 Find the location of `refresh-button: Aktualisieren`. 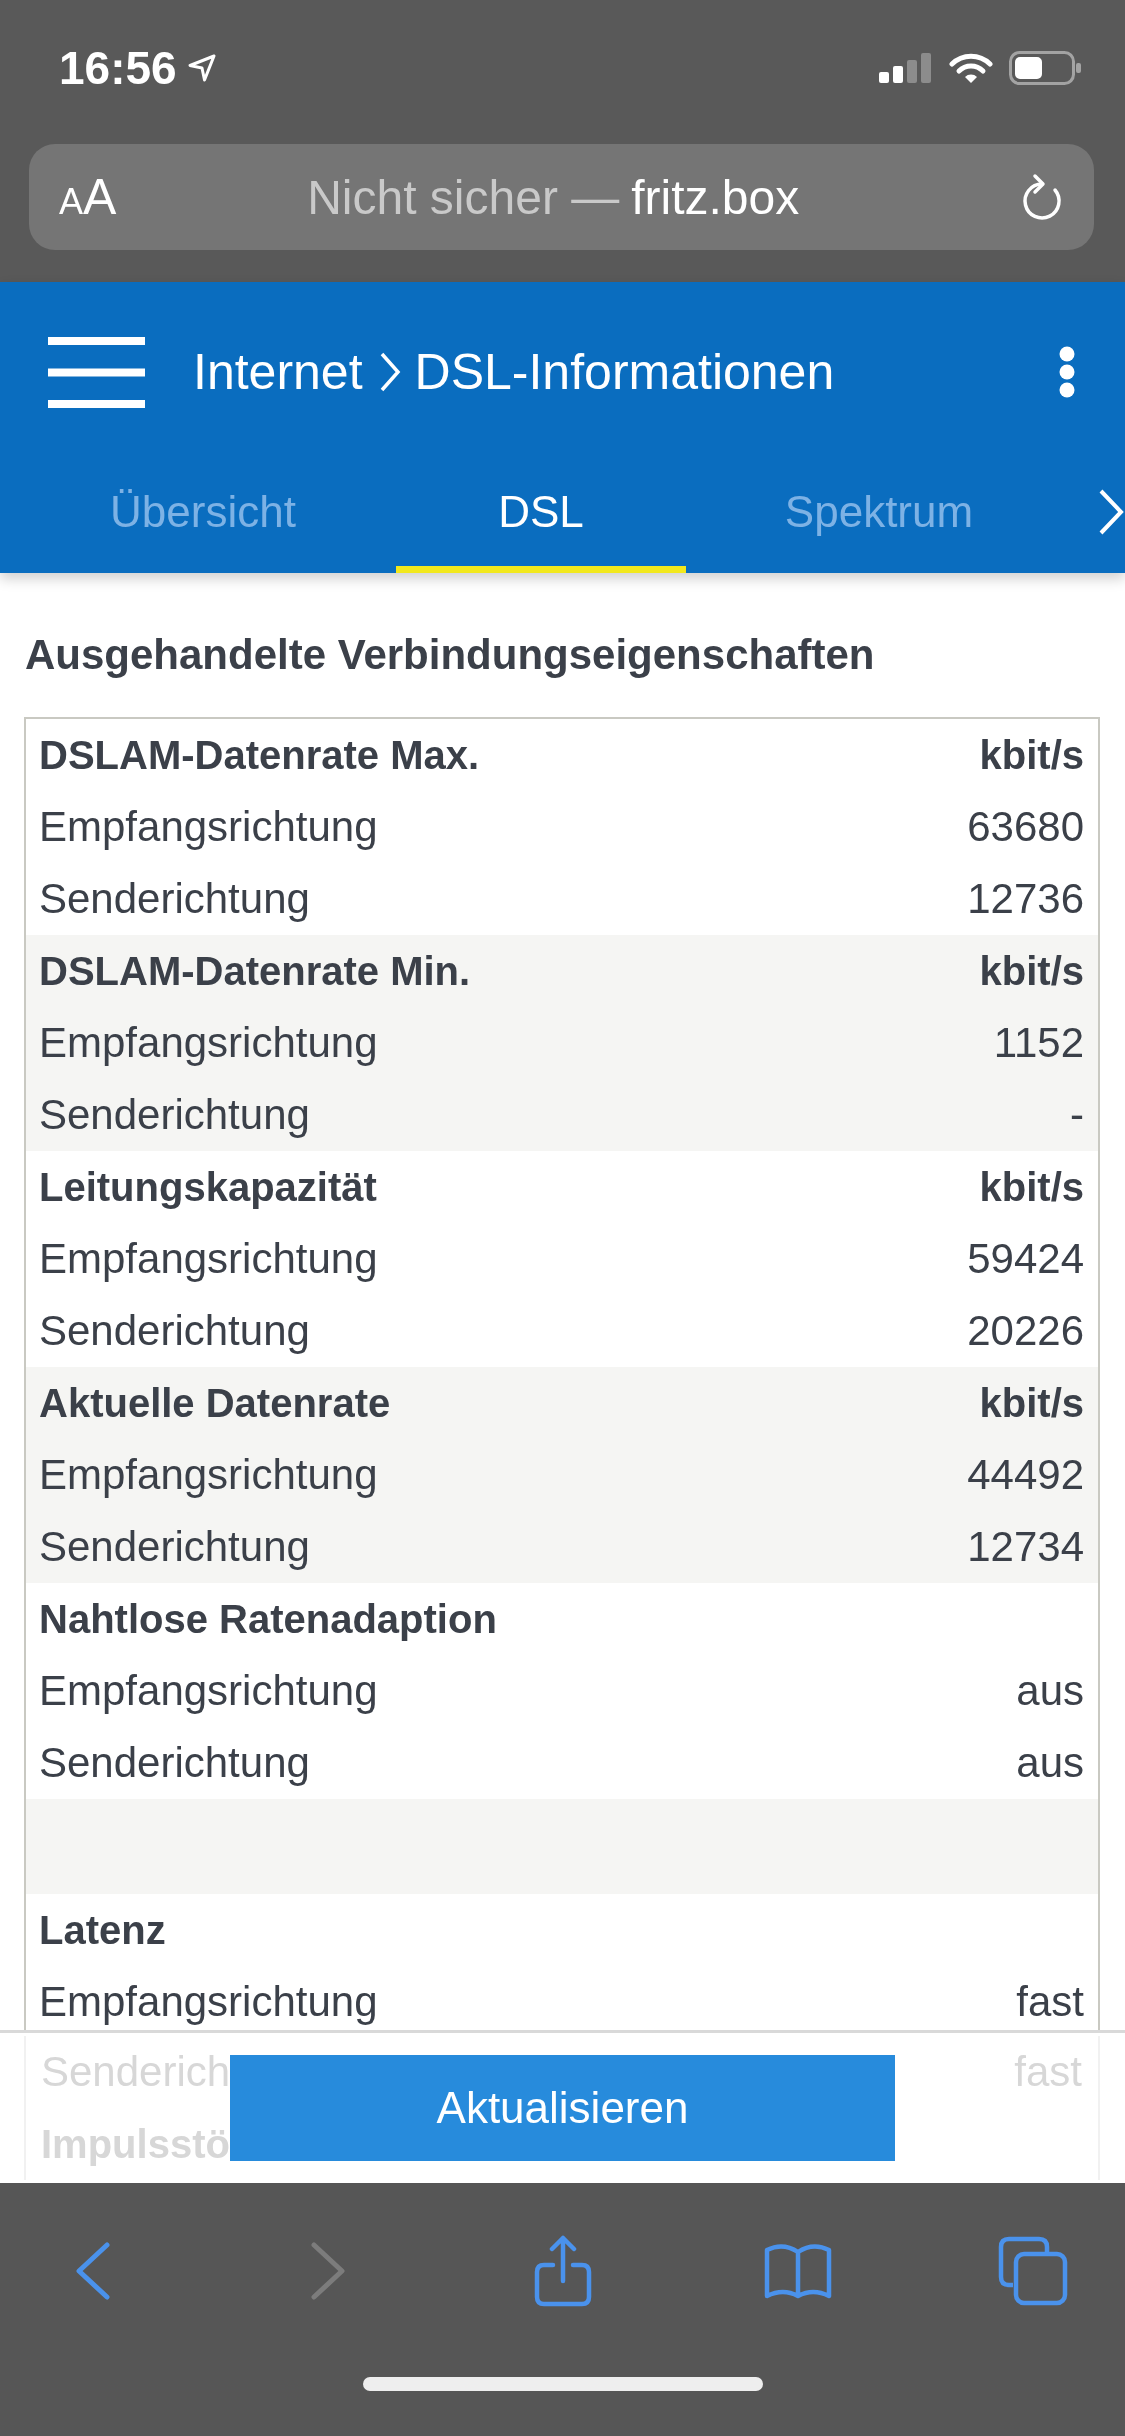

refresh-button: Aktualisieren is located at coordinates (562, 2108).